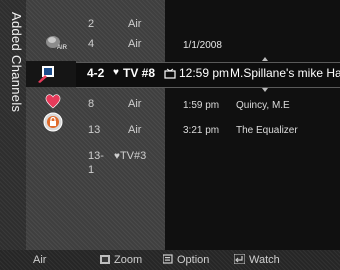 The image size is (340, 270). What do you see at coordinates (263, 105) in the screenshot?
I see `program-title: Quincy, M.E` at bounding box center [263, 105].